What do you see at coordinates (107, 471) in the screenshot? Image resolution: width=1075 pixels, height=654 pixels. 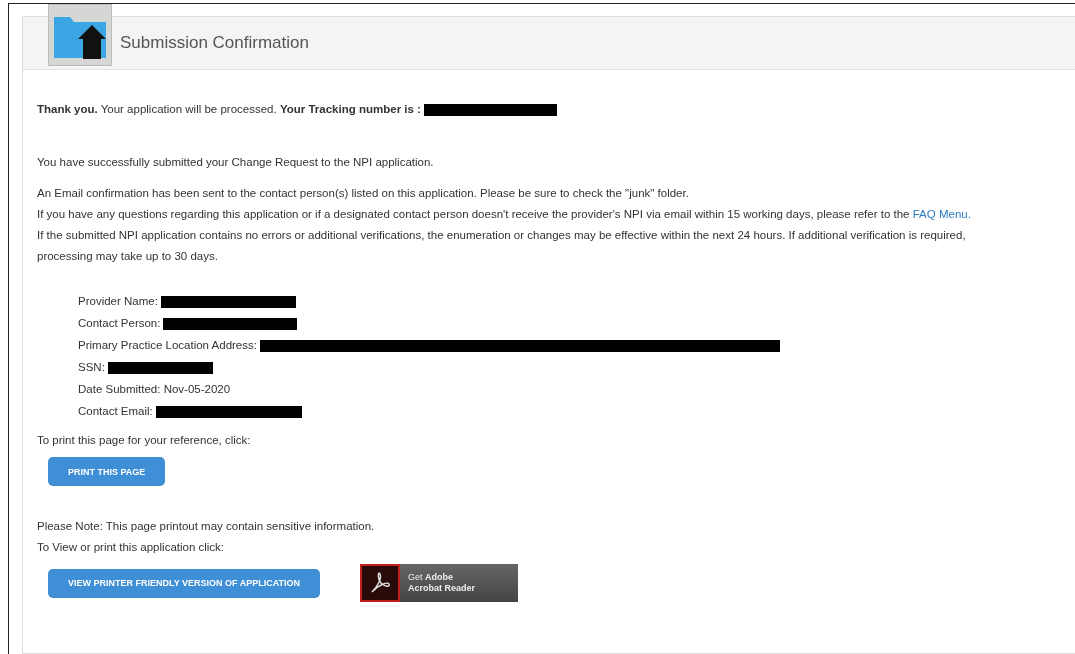 I see `print-button: PRINT THIS PAGE` at bounding box center [107, 471].